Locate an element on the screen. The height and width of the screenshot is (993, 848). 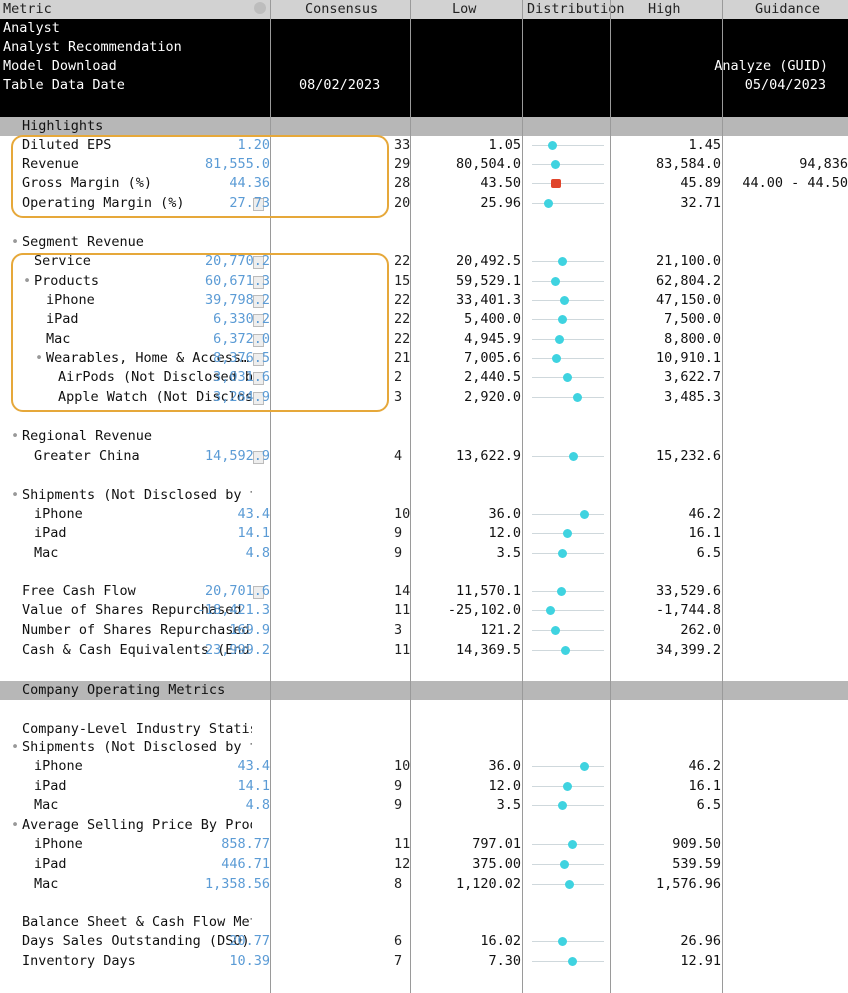
consensus-value: 23,999.2 is located at coordinates (237, 650).